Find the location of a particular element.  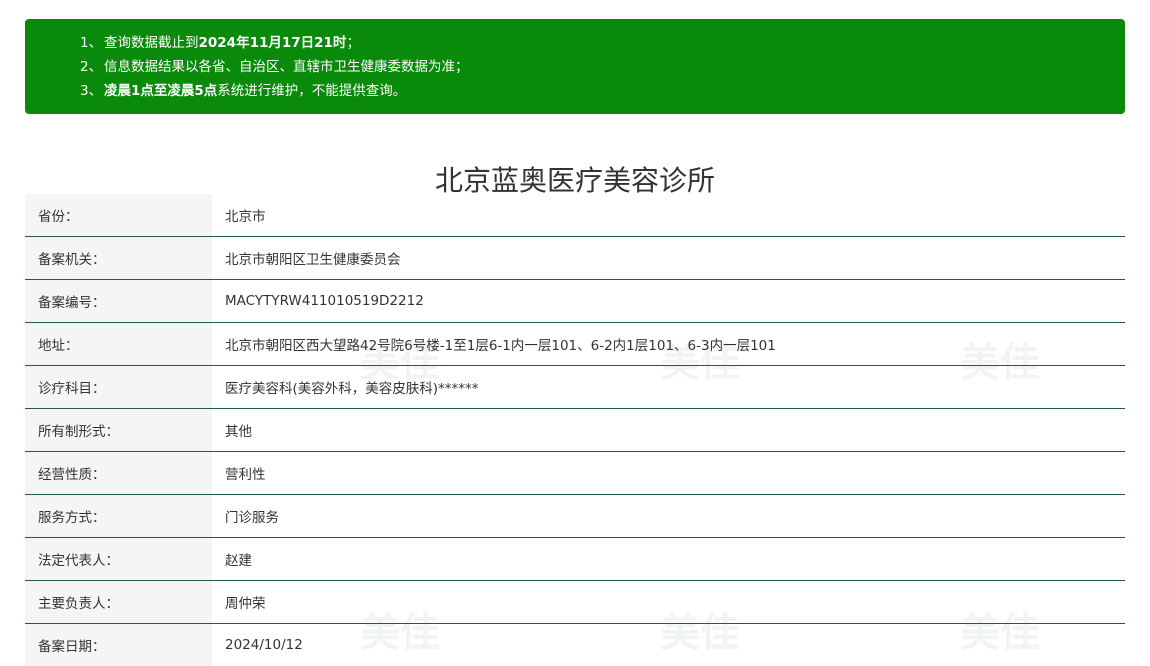

table-row: 服务方式： 门诊服务 is located at coordinates (575, 516).